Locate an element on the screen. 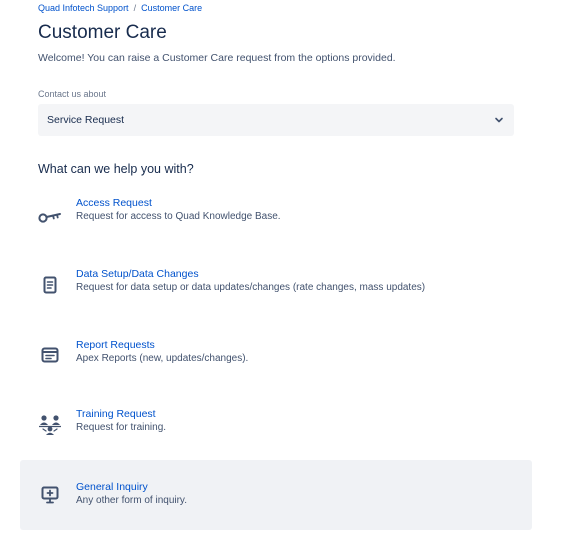  breadcrumb: Quad Infotech Support / Customer Care is located at coordinates (120, 8).